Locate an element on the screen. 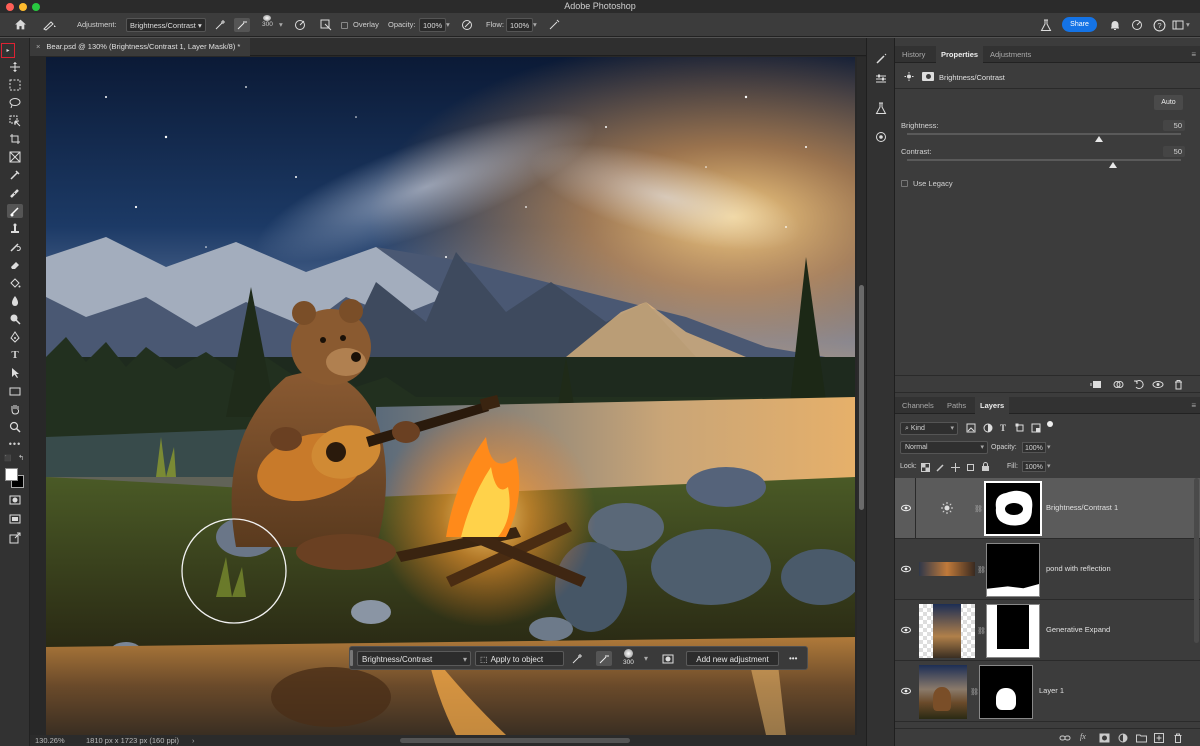 This screenshot has width=1200, height=746. brightness-slider-thumb is located at coordinates (1098, 139).